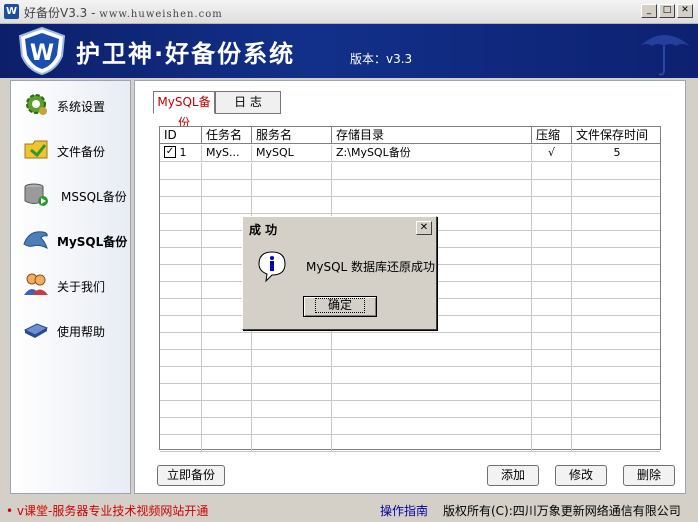 The height and width of the screenshot is (522, 698). I want to click on window-title: 好备份V3.3 - www.huweishen.com, so click(123, 12).